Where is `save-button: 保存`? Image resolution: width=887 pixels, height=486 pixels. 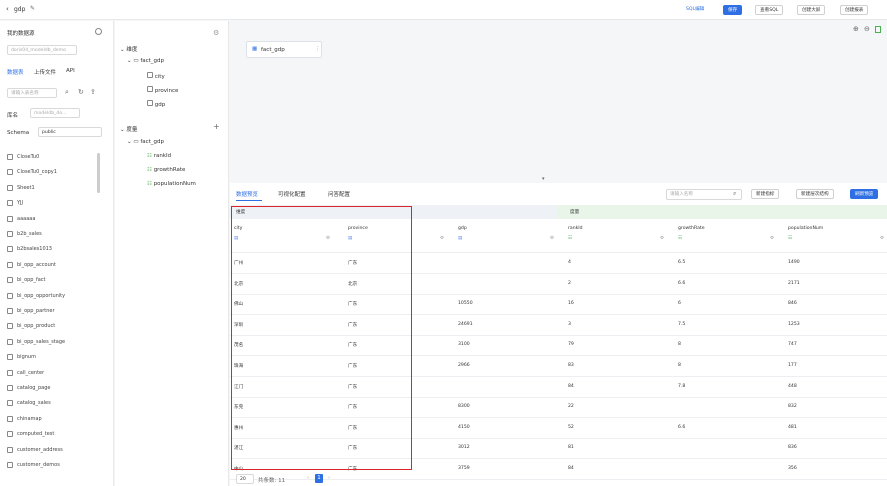
save-button: 保存 is located at coordinates (733, 10).